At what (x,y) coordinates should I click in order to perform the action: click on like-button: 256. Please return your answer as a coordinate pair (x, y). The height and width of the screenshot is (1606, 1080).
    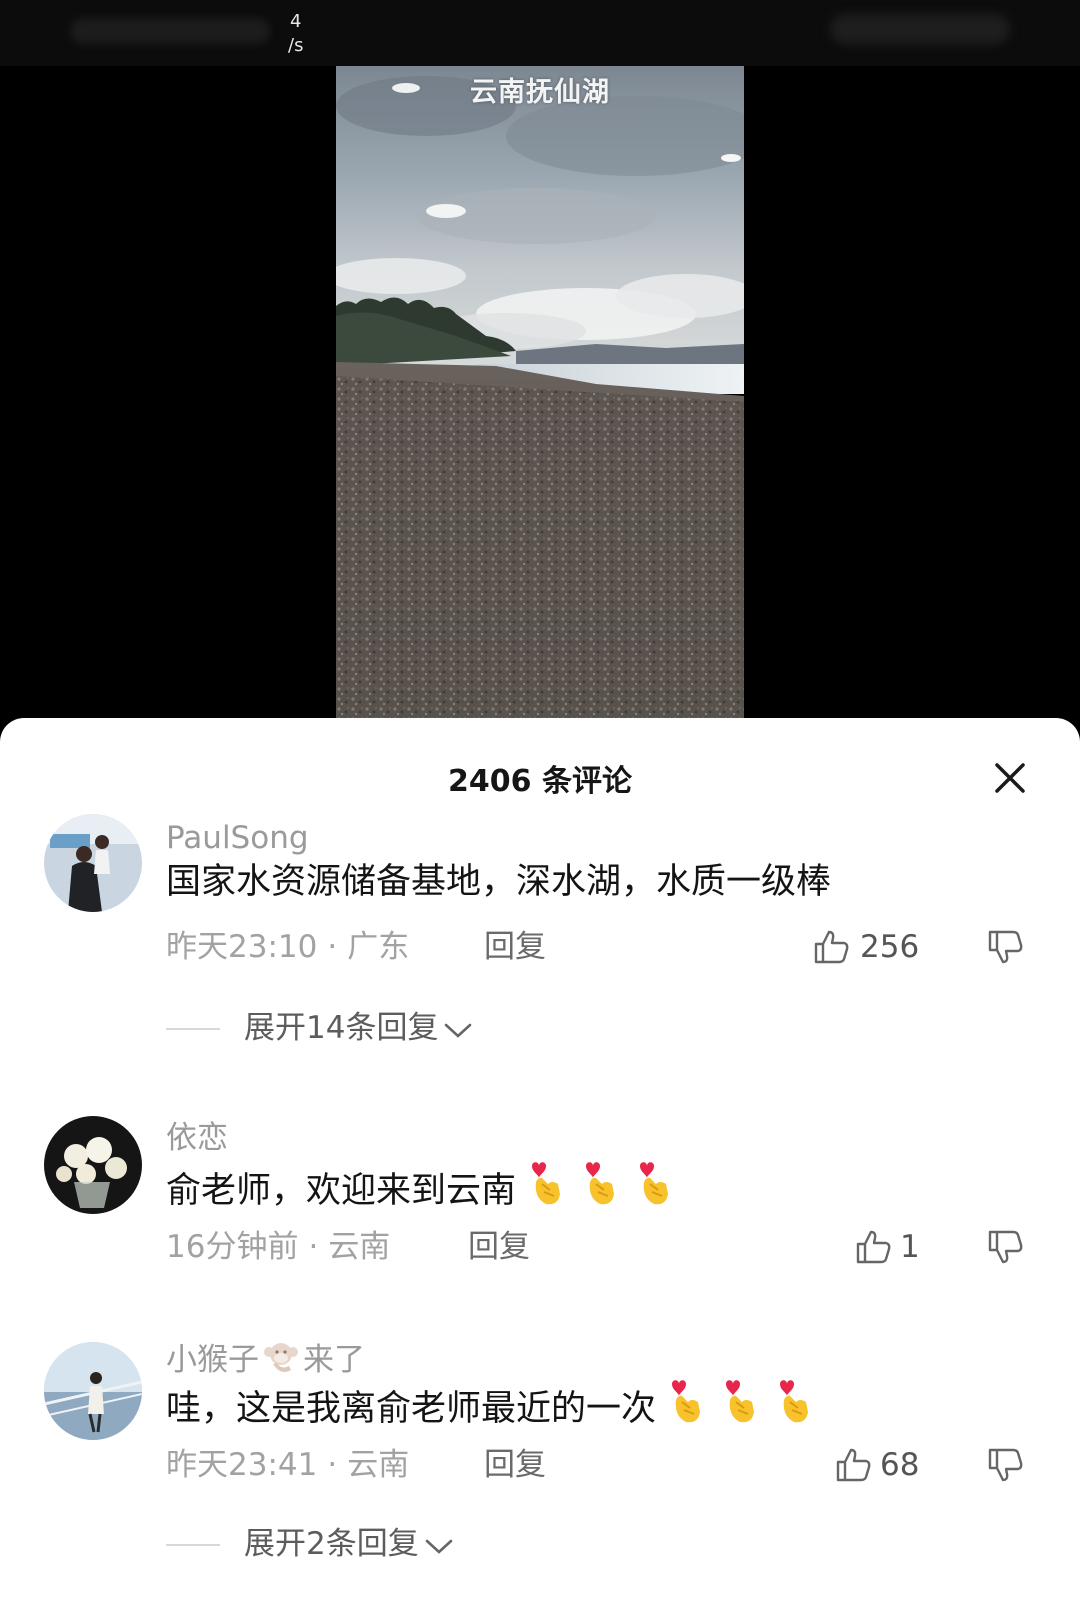
    Looking at the image, I should click on (867, 947).